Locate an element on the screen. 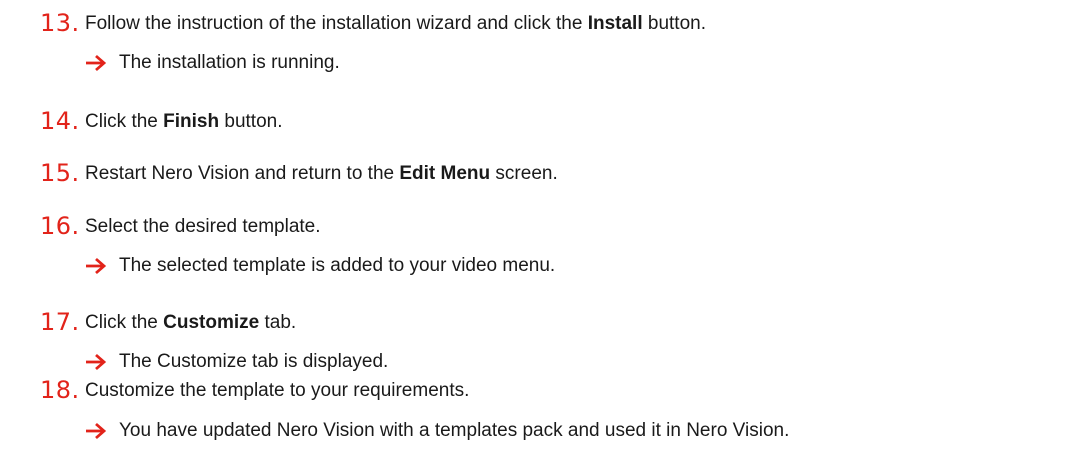 This screenshot has width=1072, height=455. step-number: 16. is located at coordinates (60, 226).